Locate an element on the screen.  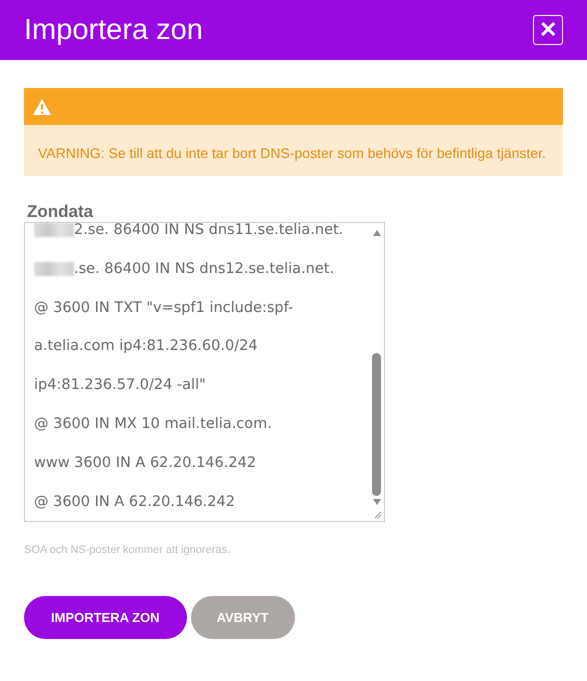
import-button: IMPORTERA ZON is located at coordinates (105, 617).